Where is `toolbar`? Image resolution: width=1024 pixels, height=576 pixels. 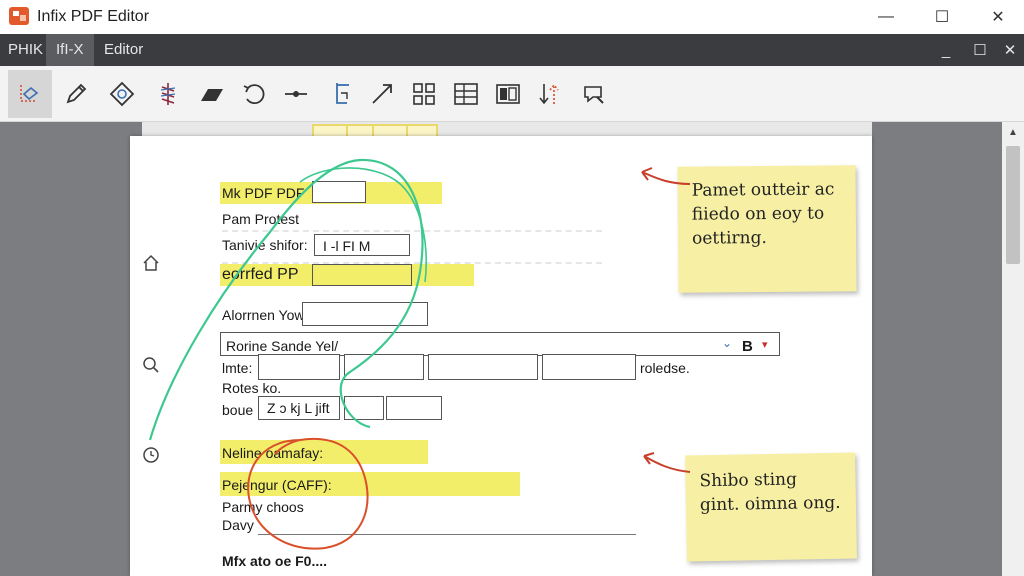 toolbar is located at coordinates (512, 94).